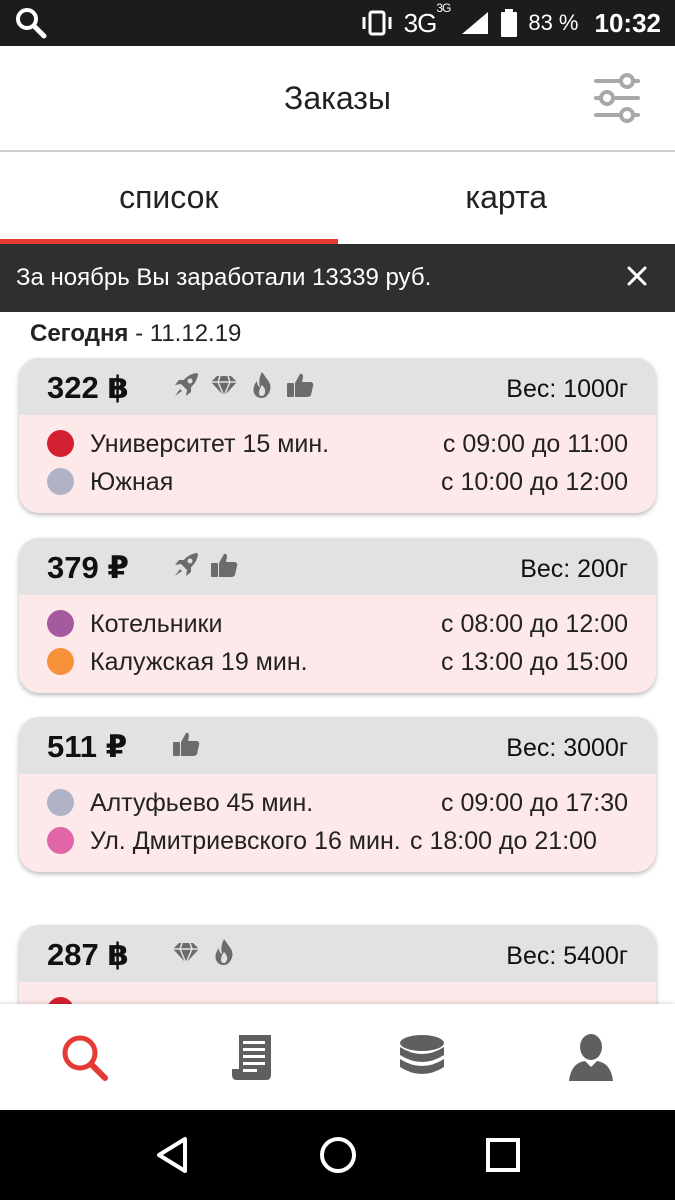 This screenshot has height=1200, width=675. I want to click on nav-profile, so click(590, 1057).